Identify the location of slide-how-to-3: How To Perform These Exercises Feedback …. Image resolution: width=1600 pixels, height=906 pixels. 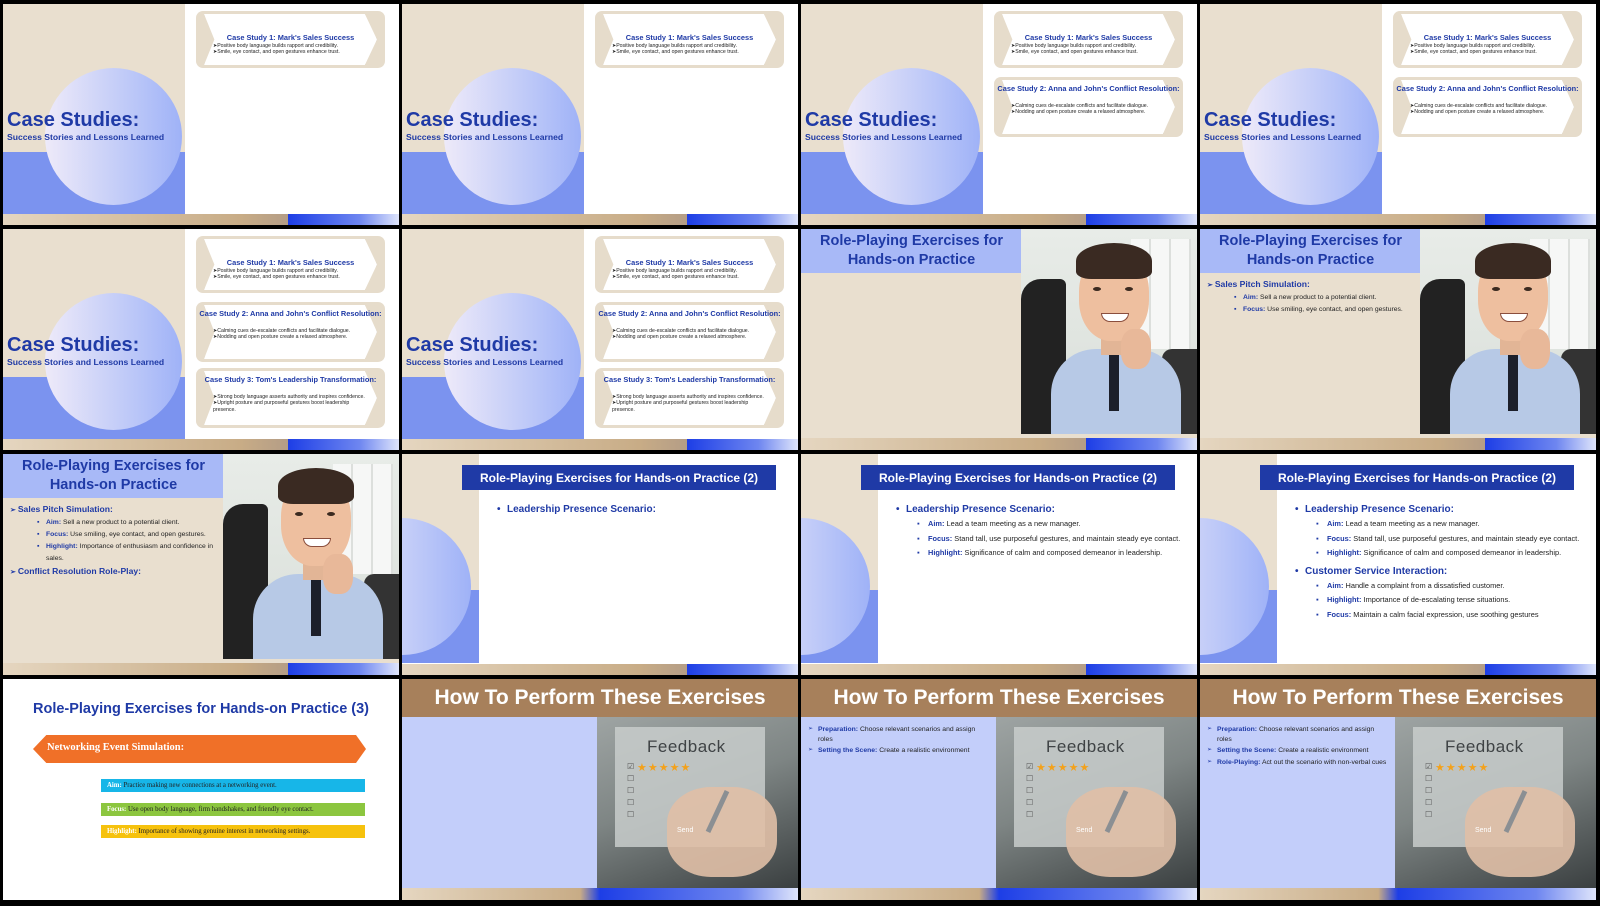
(1398, 789).